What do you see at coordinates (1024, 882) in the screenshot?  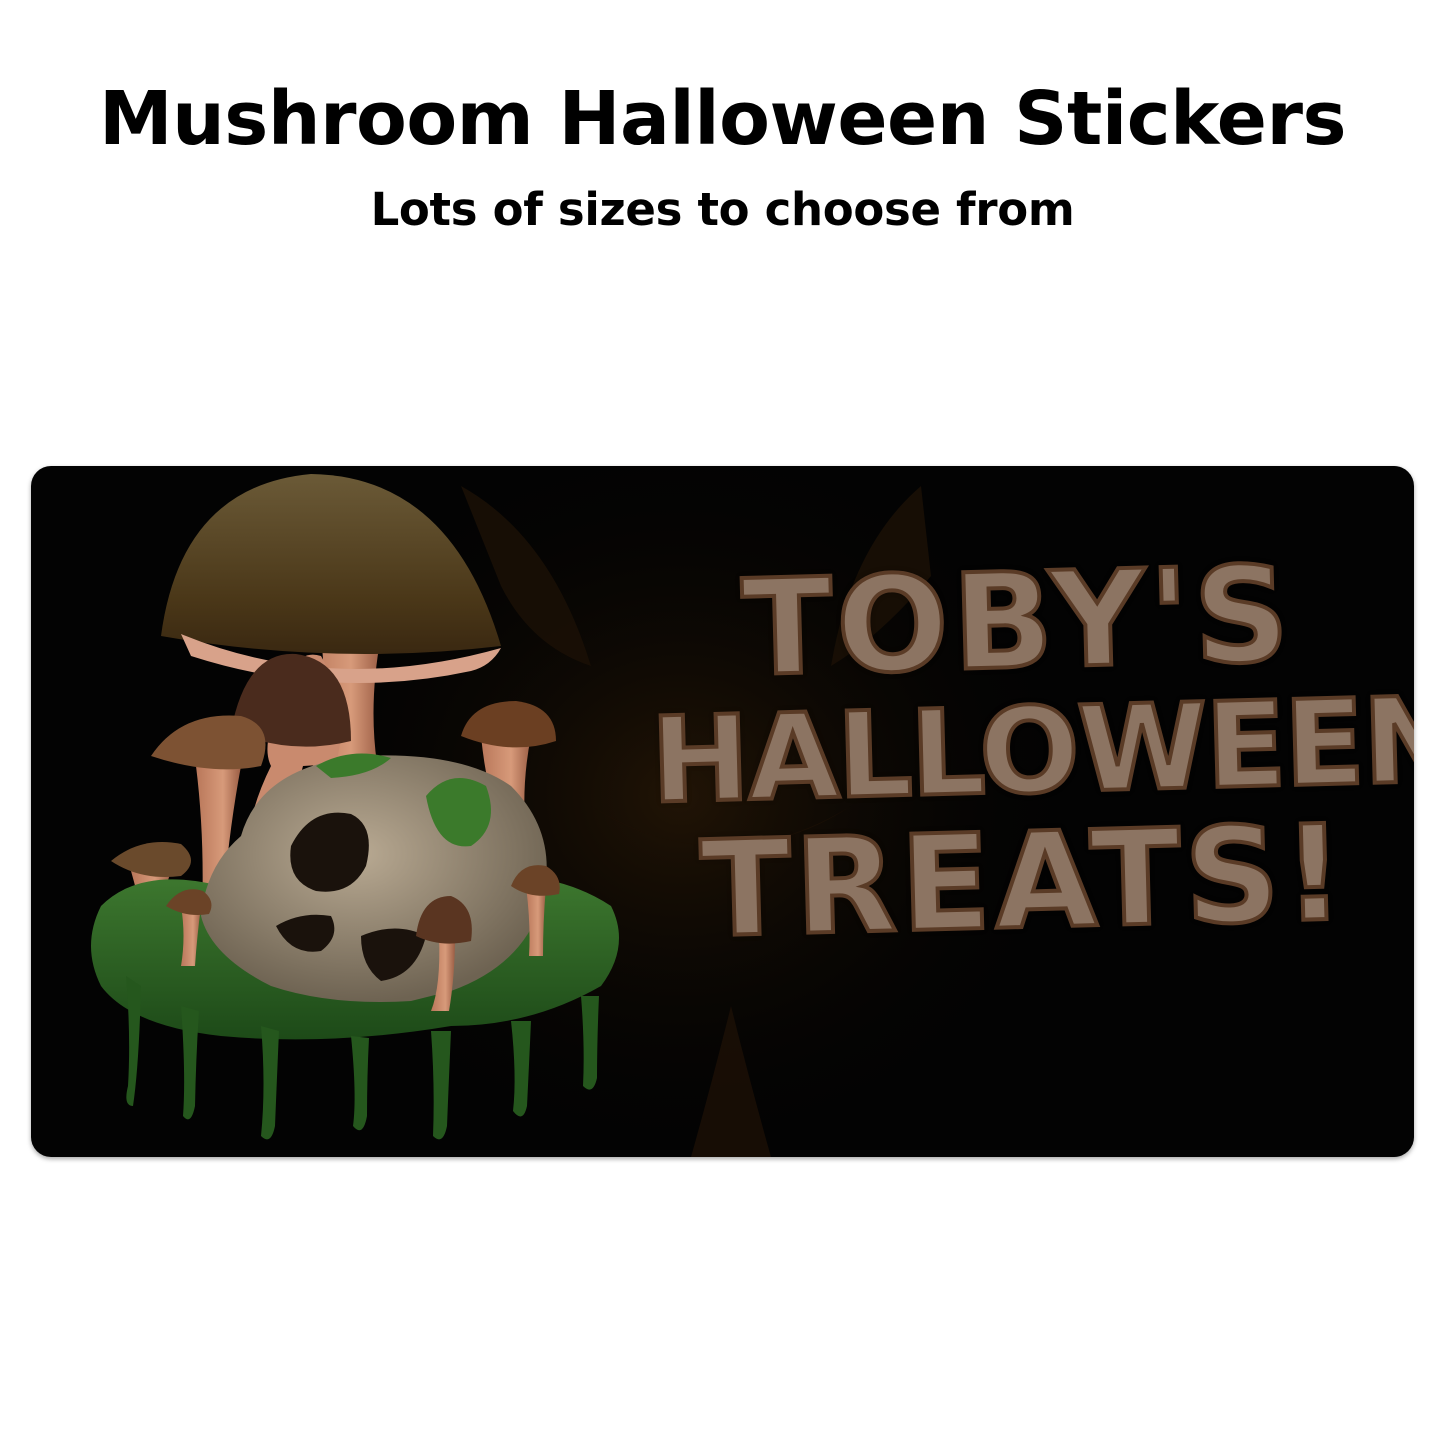 I see `sticker-line-3: TREATS!` at bounding box center [1024, 882].